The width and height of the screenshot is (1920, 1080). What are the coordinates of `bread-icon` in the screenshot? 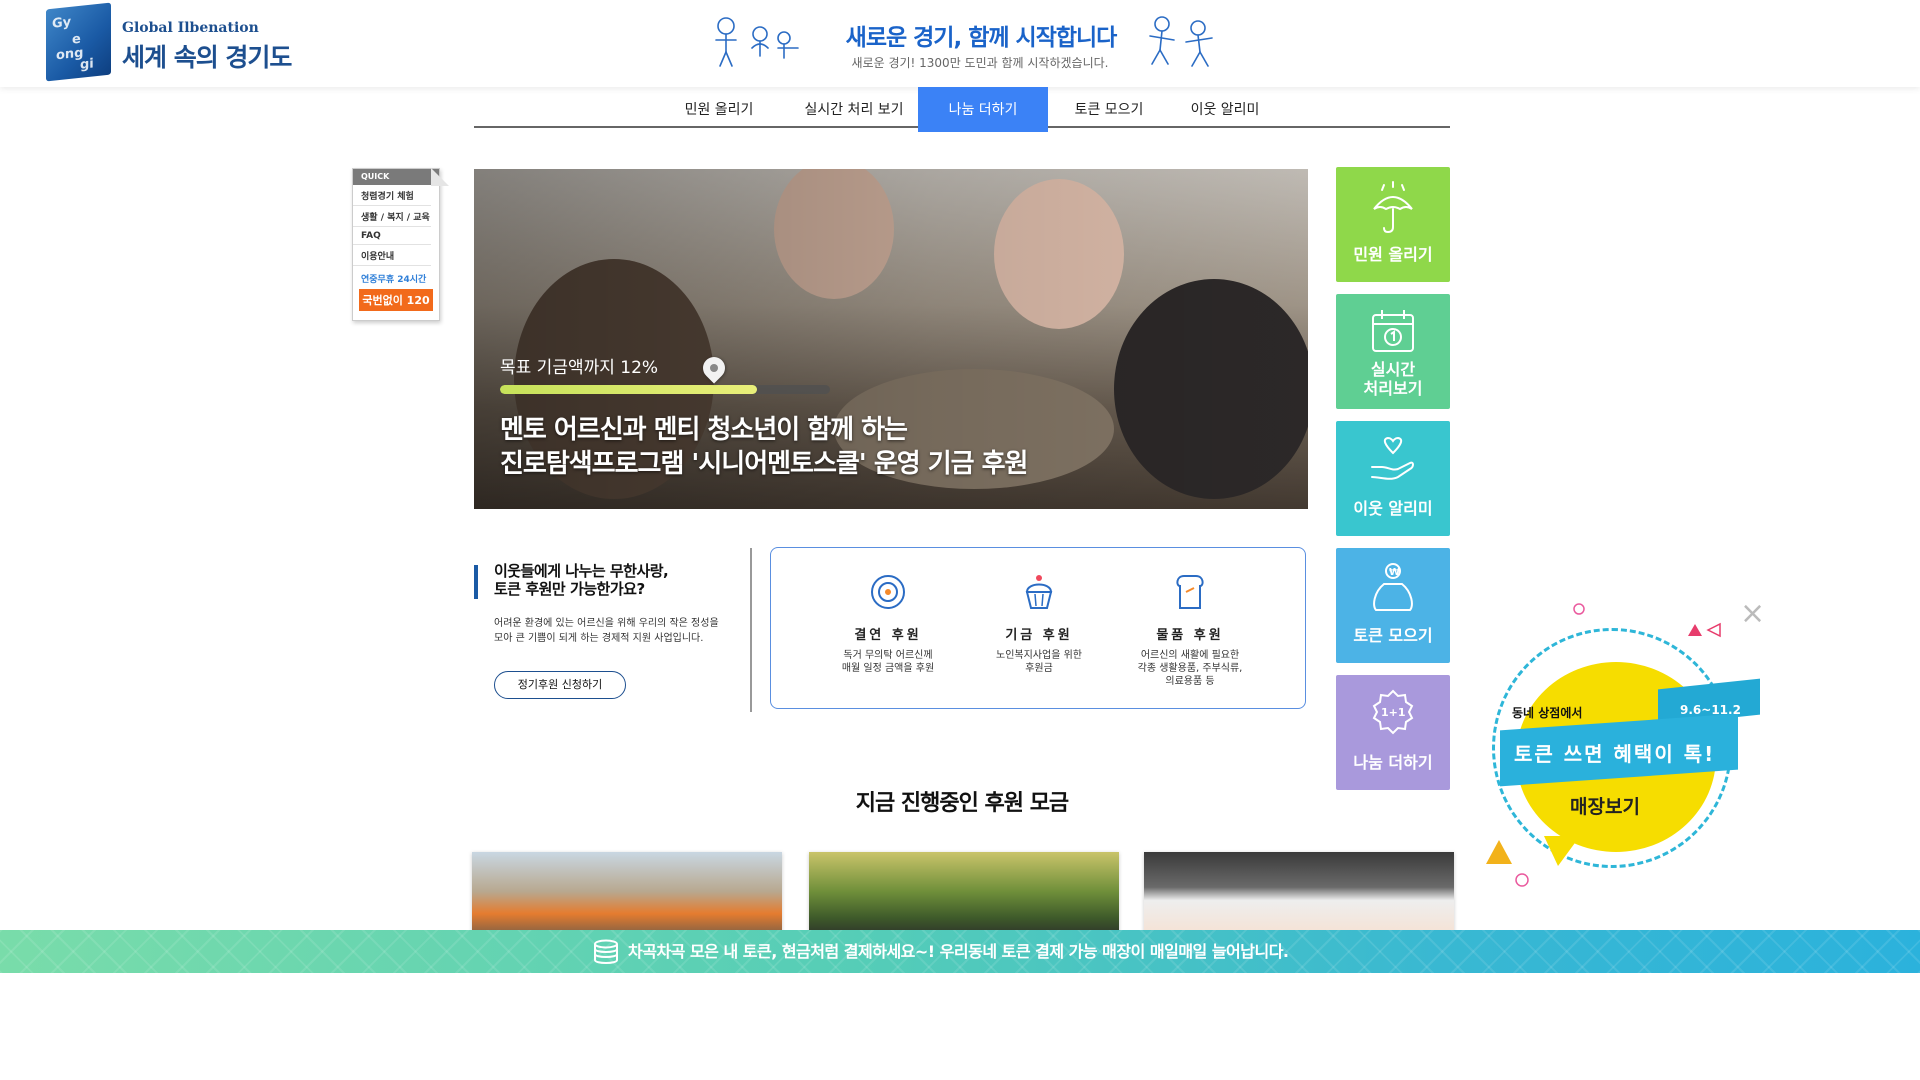 It's located at (1190, 592).